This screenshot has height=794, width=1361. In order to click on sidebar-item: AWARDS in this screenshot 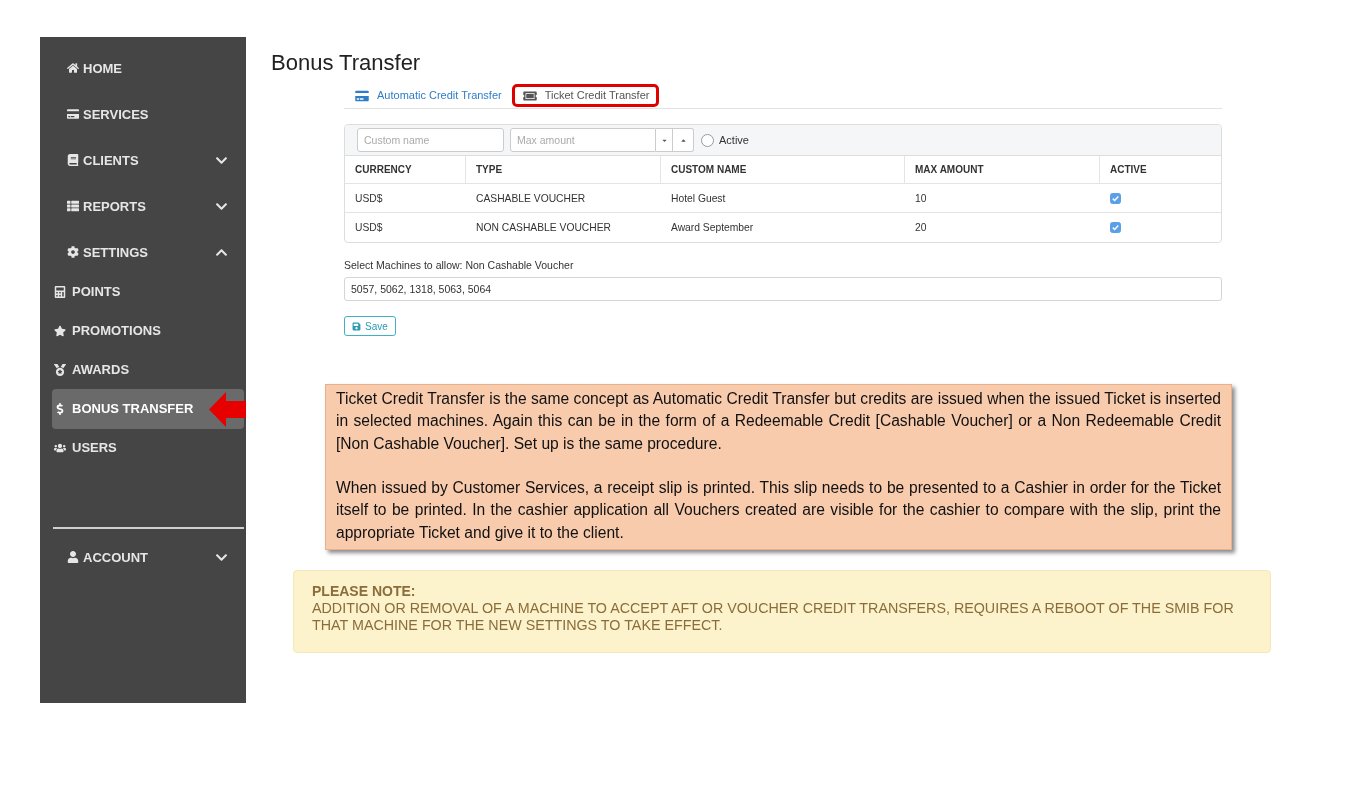, I will do `click(91, 369)`.